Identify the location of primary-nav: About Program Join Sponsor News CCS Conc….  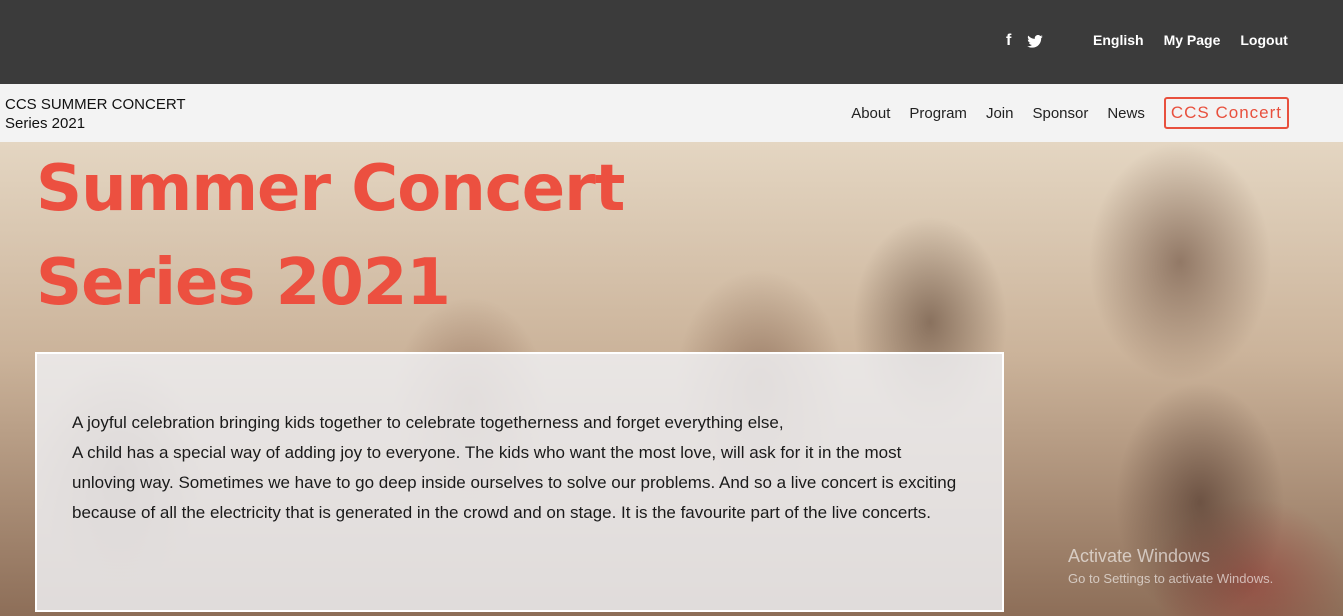
(1070, 113).